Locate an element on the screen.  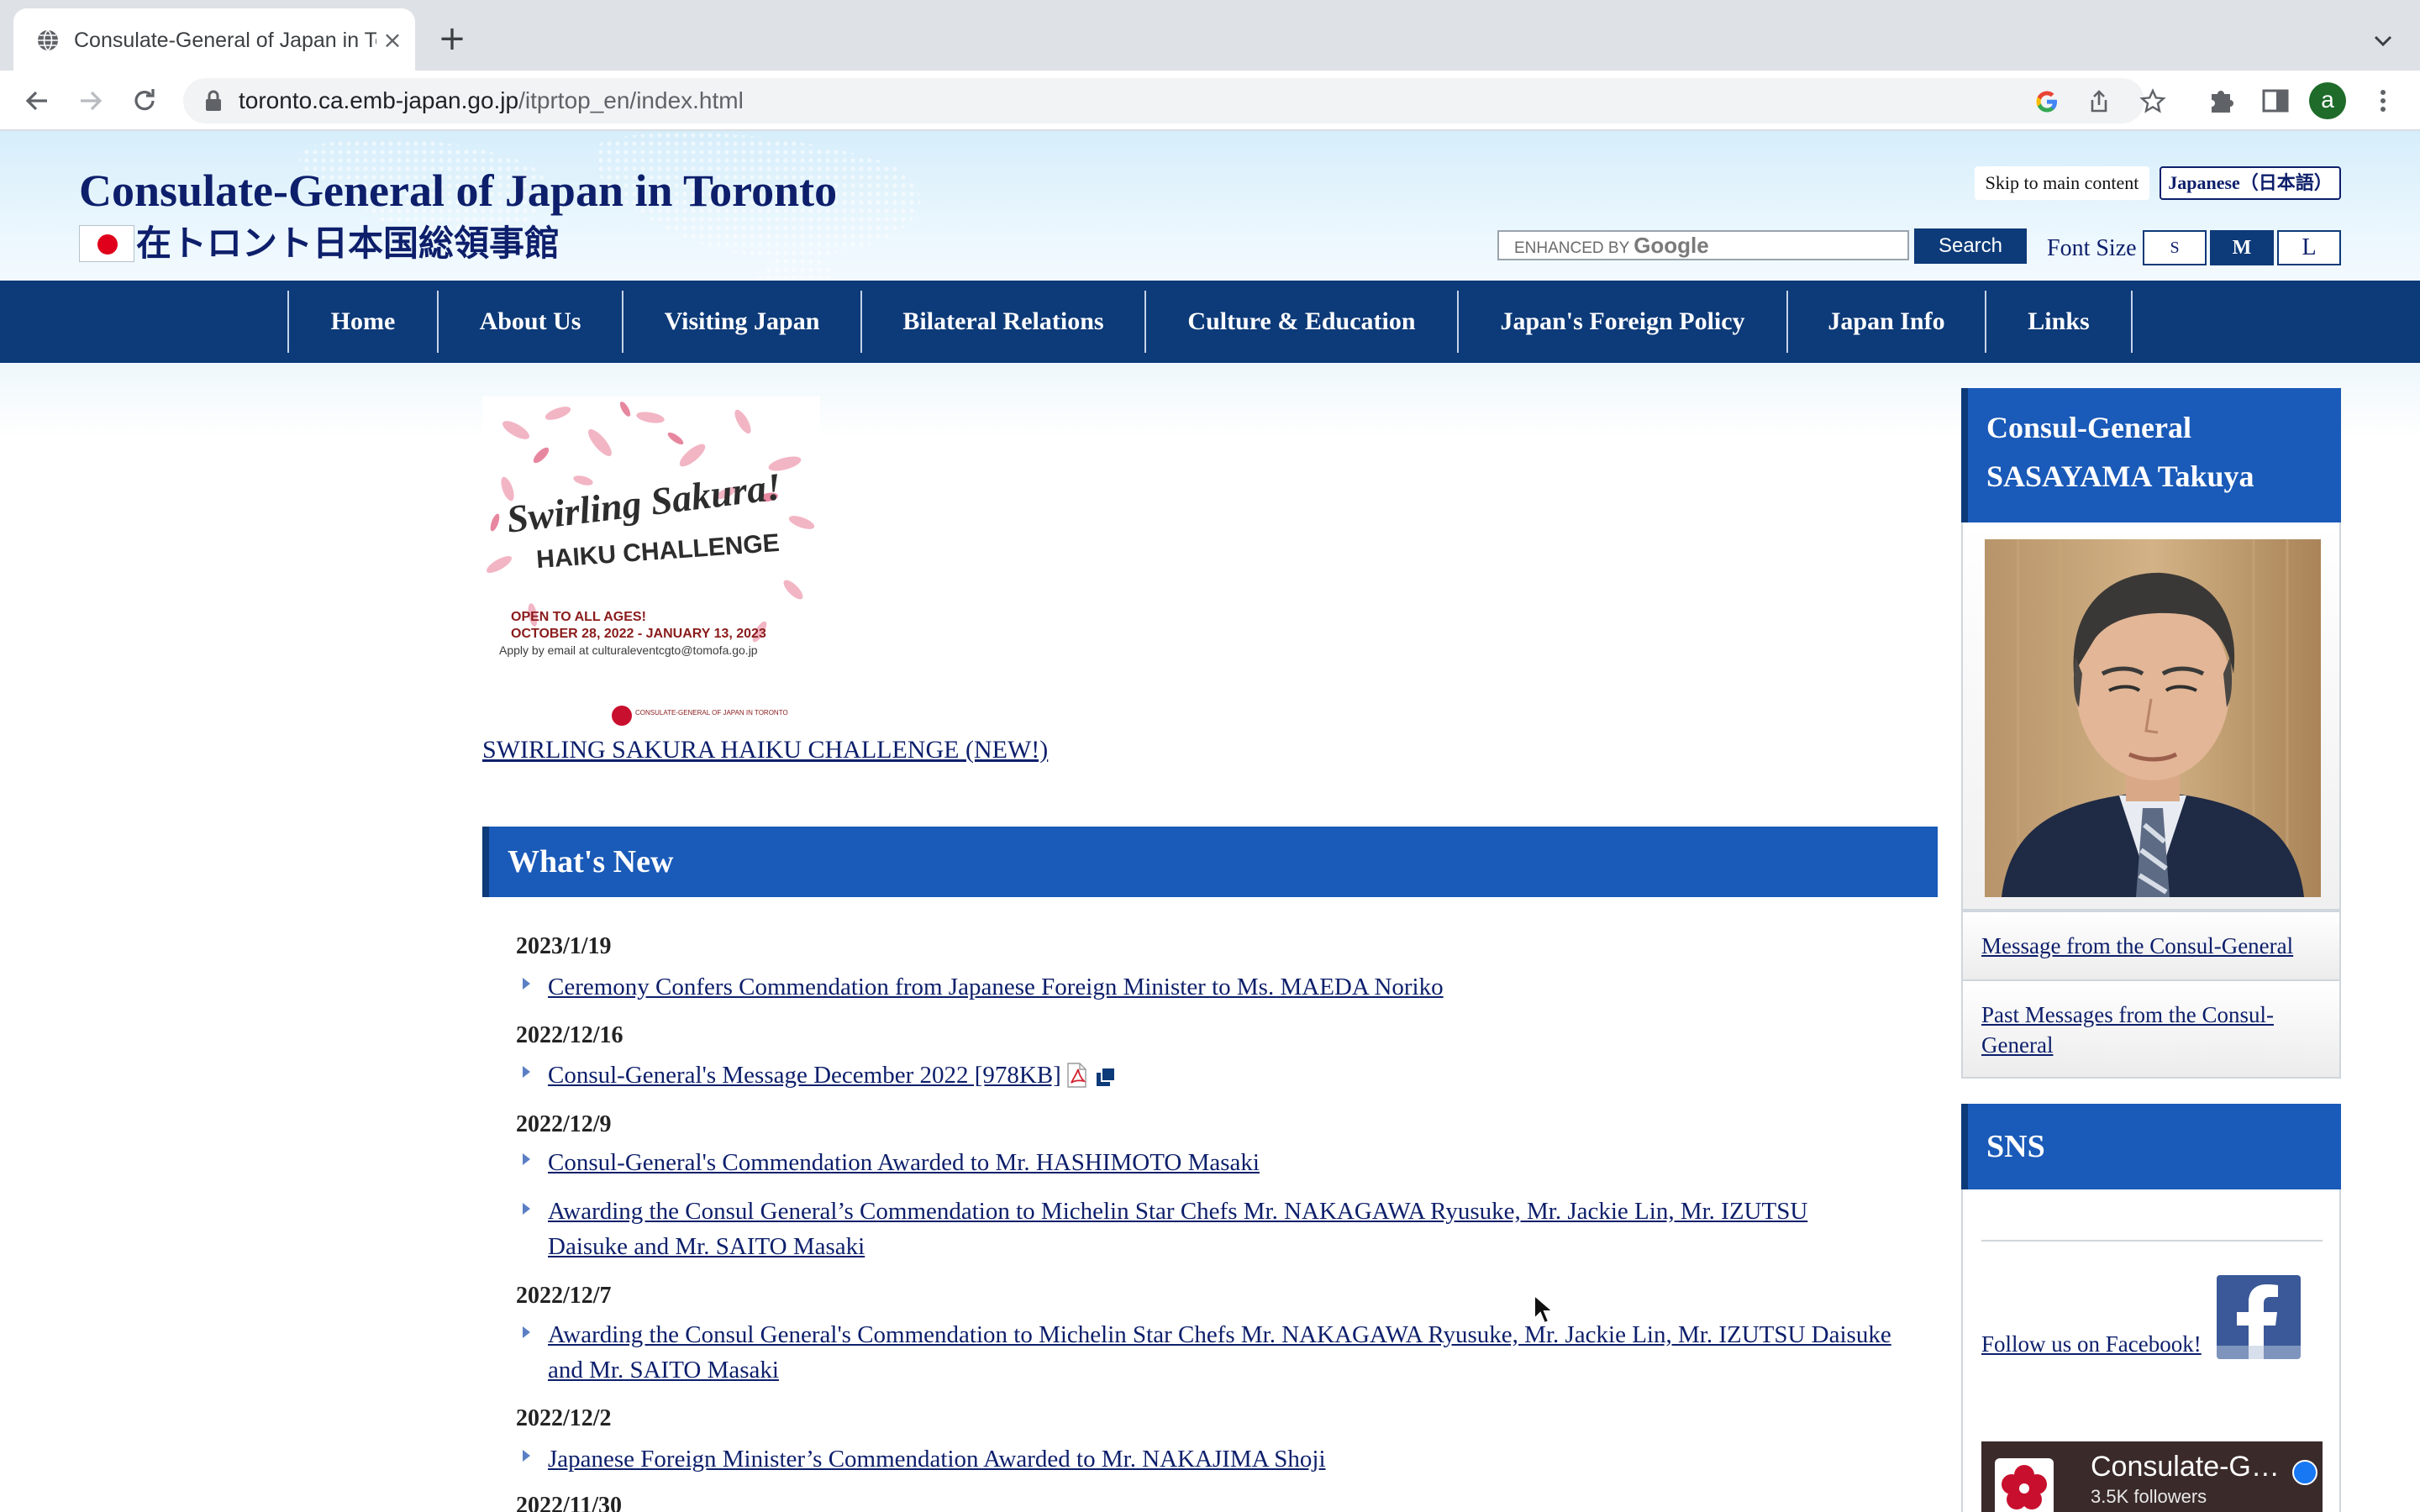
lock-icon is located at coordinates (214, 101).